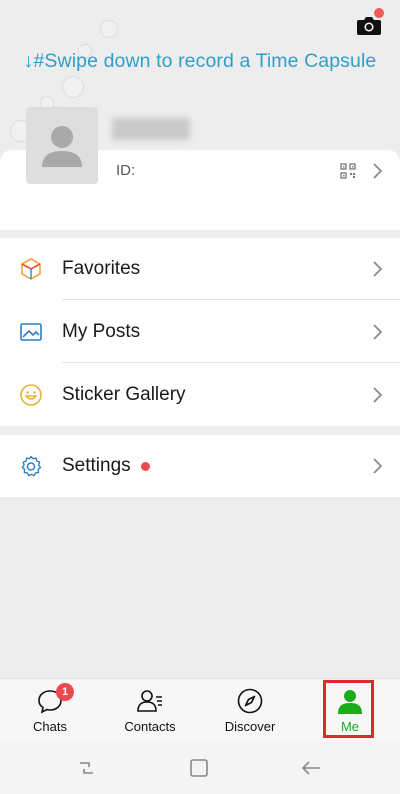 Image resolution: width=400 pixels, height=794 pixels. I want to click on menu-item-settings: Settings, so click(200, 466).